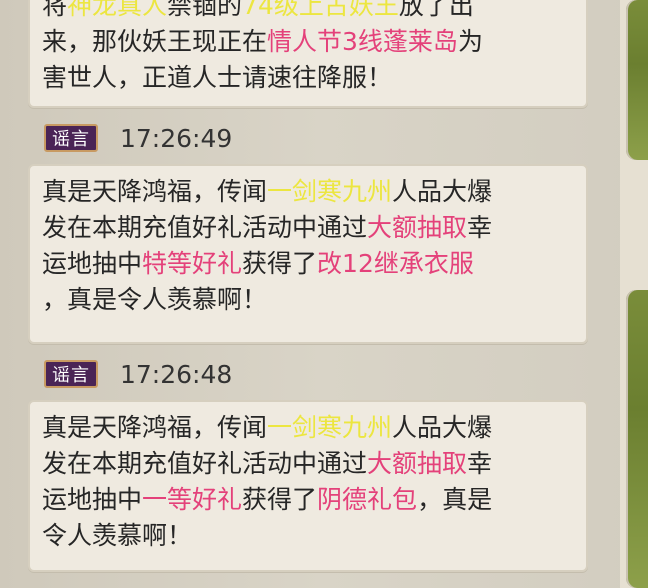 The image size is (648, 588). I want to click on message-line: 将神龙真人禁锢的74级上古妖王放了出, so click(308, 12).